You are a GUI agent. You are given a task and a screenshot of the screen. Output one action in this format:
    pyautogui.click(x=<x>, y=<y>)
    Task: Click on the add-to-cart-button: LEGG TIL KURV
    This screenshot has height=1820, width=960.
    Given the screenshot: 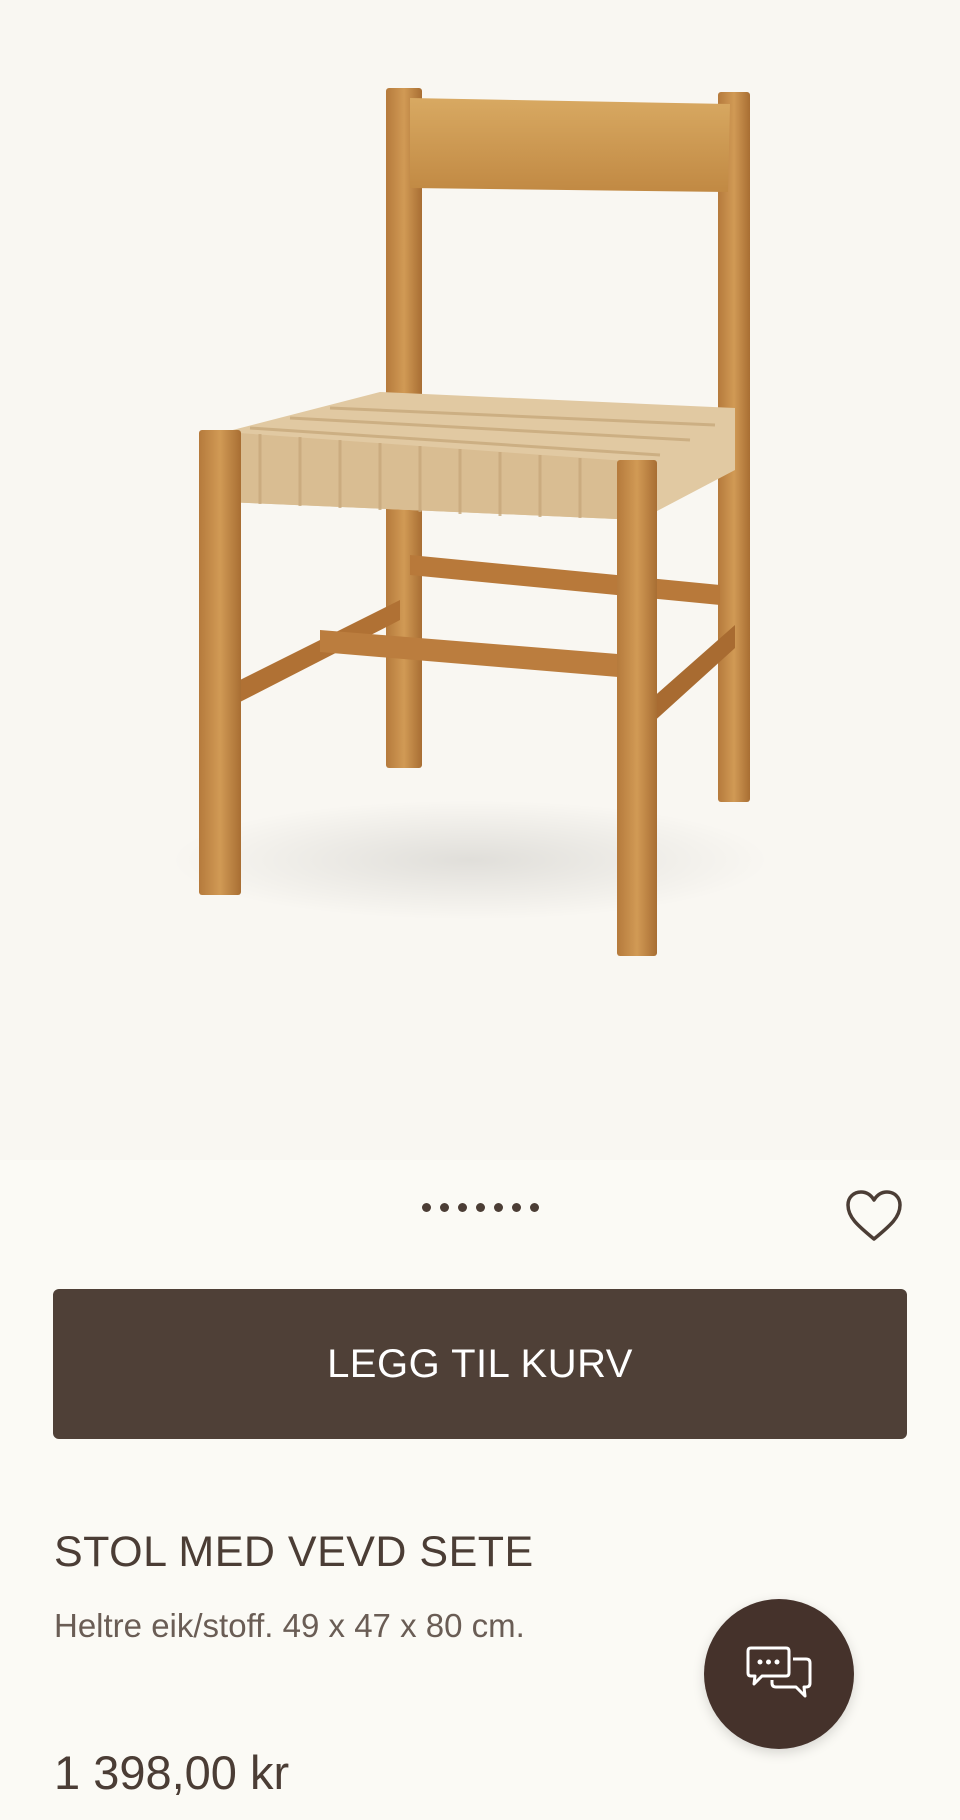 What is the action you would take?
    pyautogui.click(x=480, y=1364)
    